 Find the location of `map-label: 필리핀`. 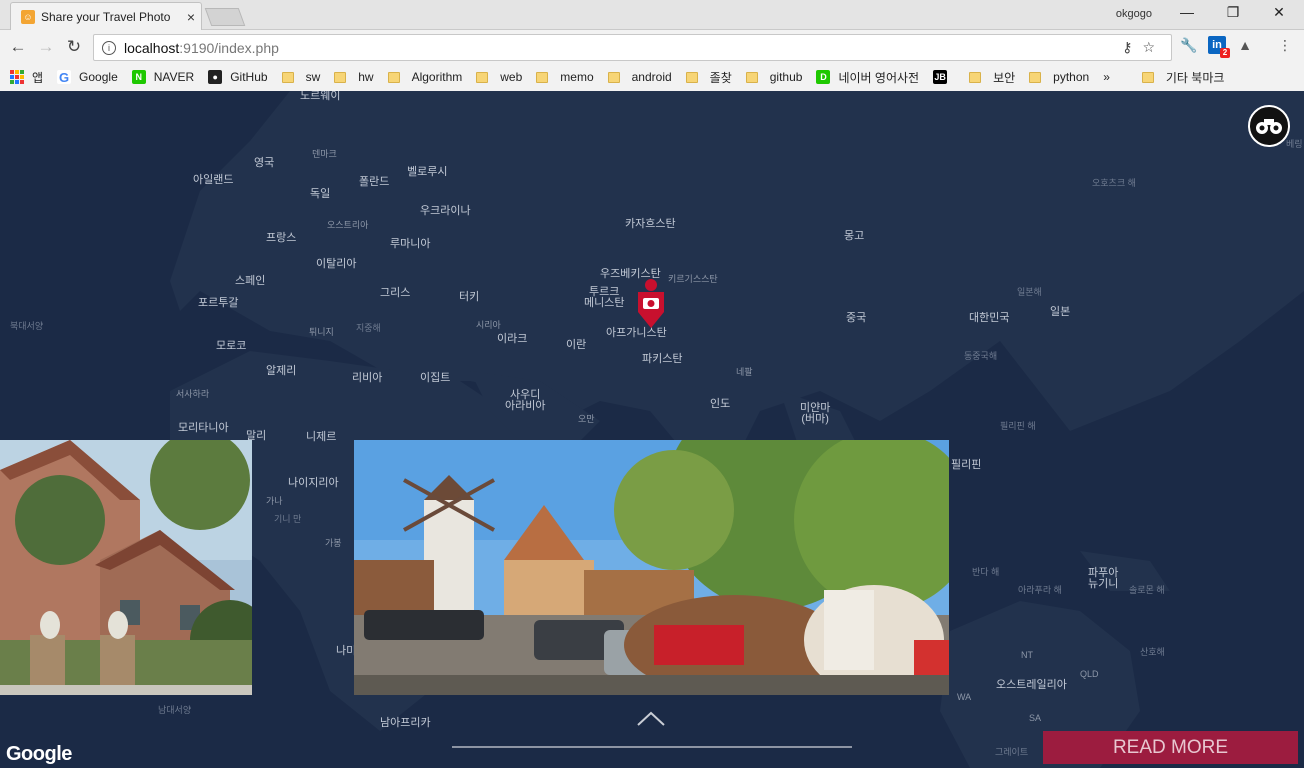

map-label: 필리핀 is located at coordinates (966, 465).